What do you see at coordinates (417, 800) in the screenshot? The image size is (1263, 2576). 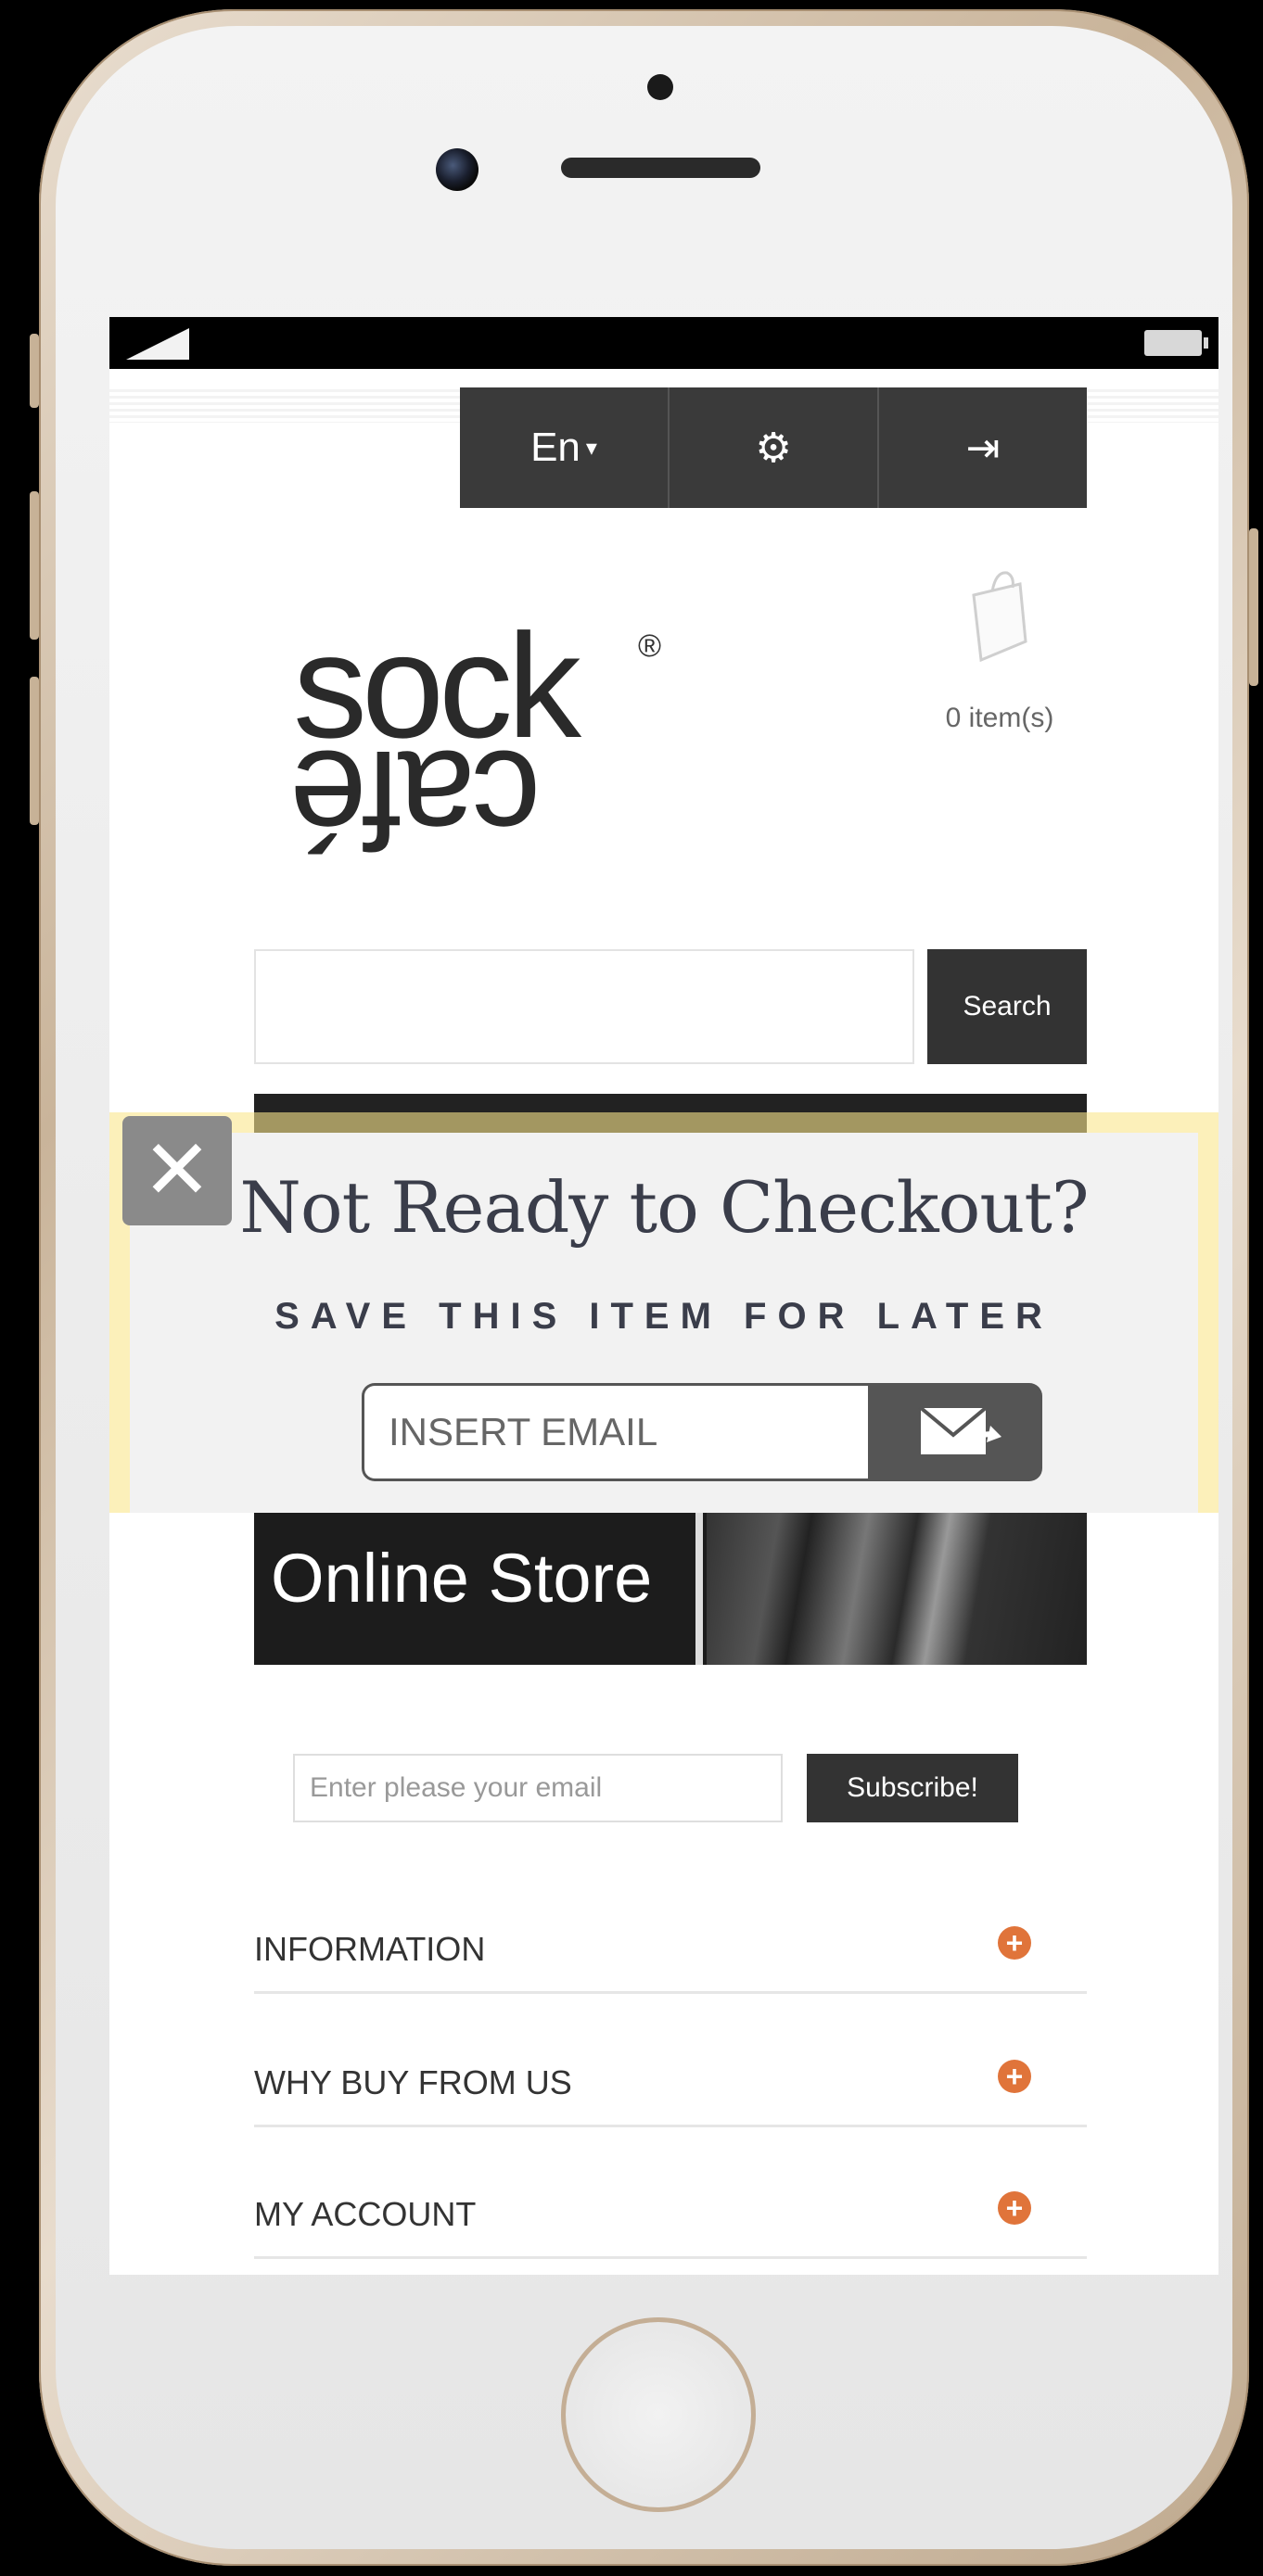 I see `logo-text-cafe: café` at bounding box center [417, 800].